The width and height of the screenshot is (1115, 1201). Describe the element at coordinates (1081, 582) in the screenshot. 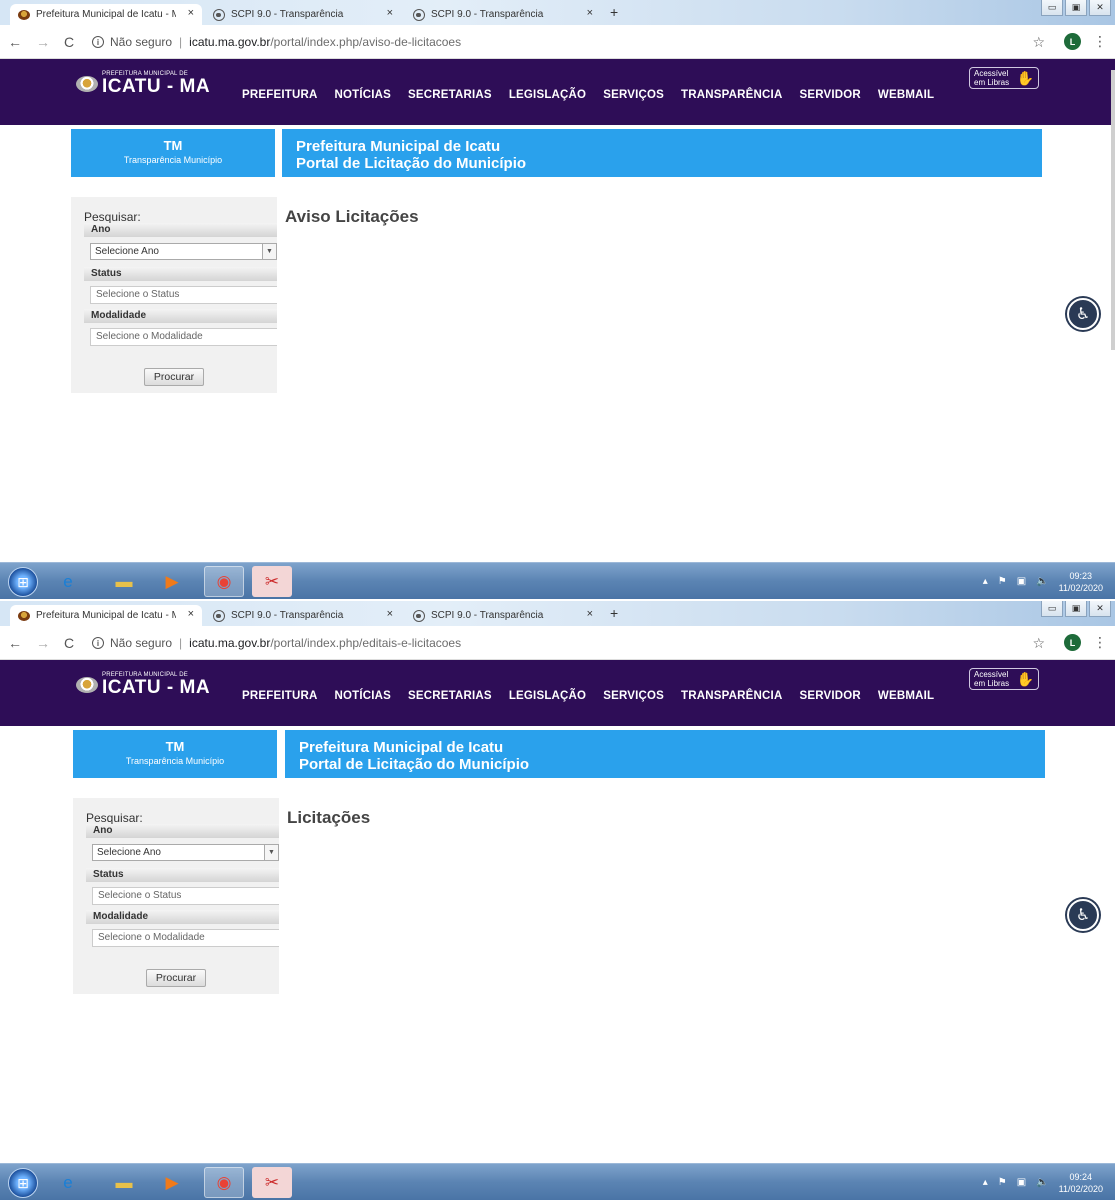

I see `clock: 09:23 11/02/2020` at that location.